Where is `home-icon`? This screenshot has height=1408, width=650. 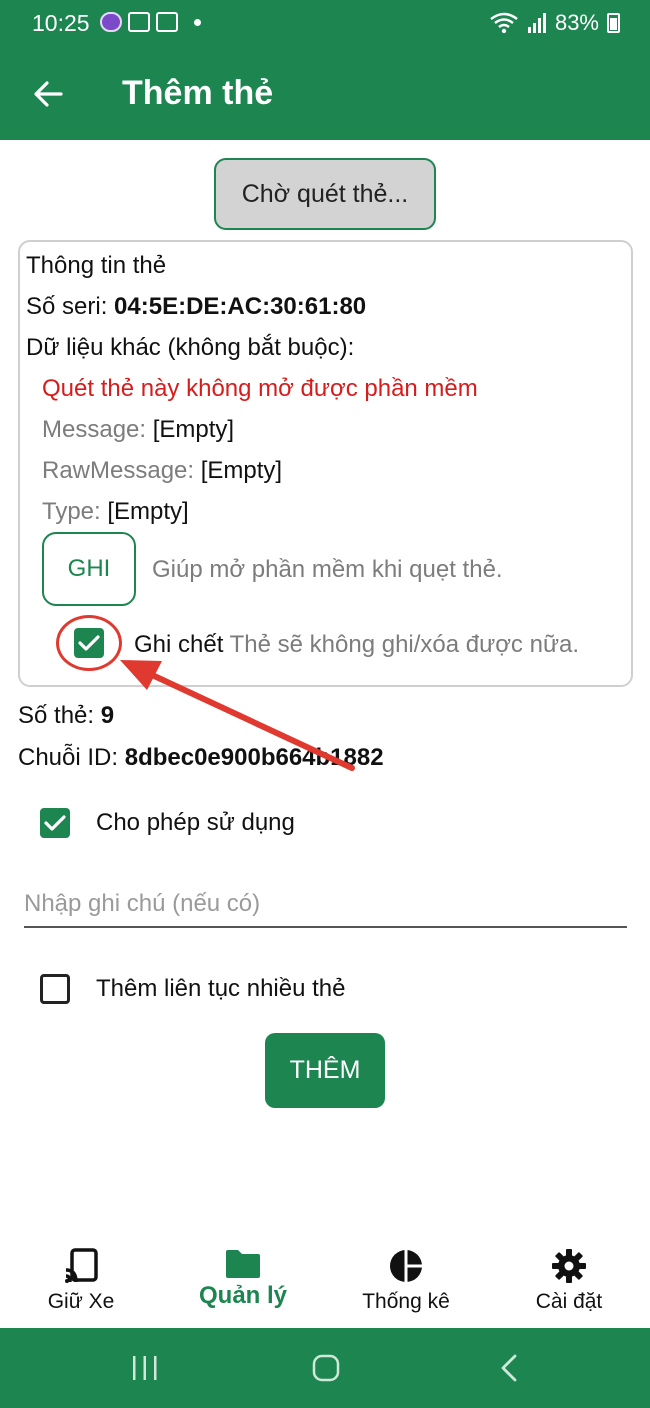
home-icon is located at coordinates (326, 1368).